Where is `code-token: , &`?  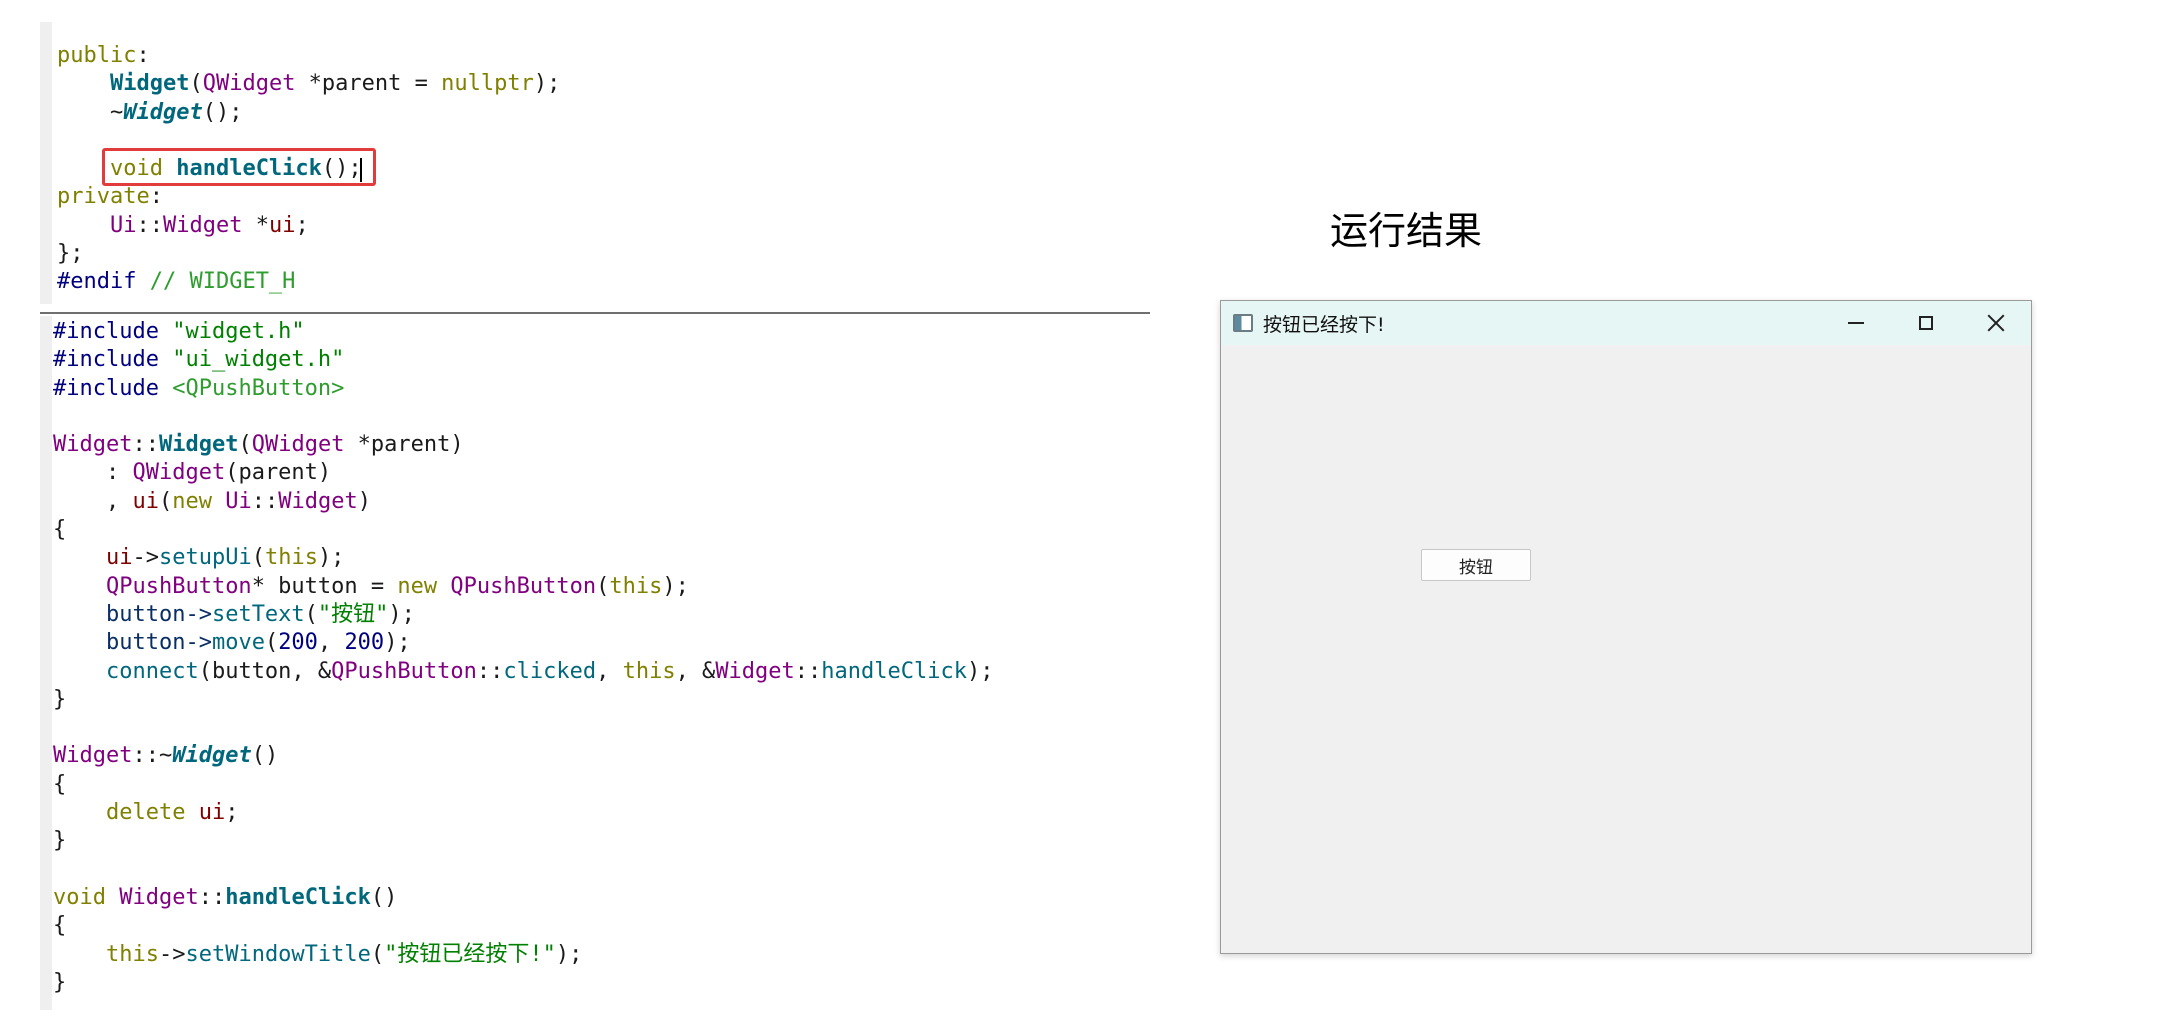
code-token: , & is located at coordinates (695, 671).